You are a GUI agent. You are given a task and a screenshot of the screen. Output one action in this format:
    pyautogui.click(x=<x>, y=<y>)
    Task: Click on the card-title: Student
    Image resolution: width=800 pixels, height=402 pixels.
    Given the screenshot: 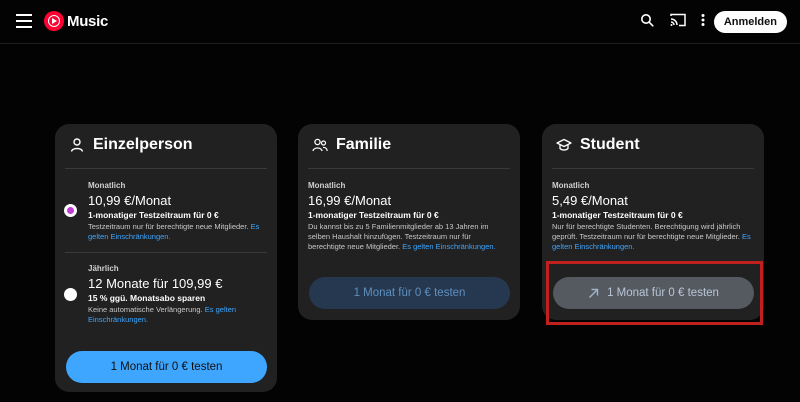 What is the action you would take?
    pyautogui.click(x=610, y=144)
    